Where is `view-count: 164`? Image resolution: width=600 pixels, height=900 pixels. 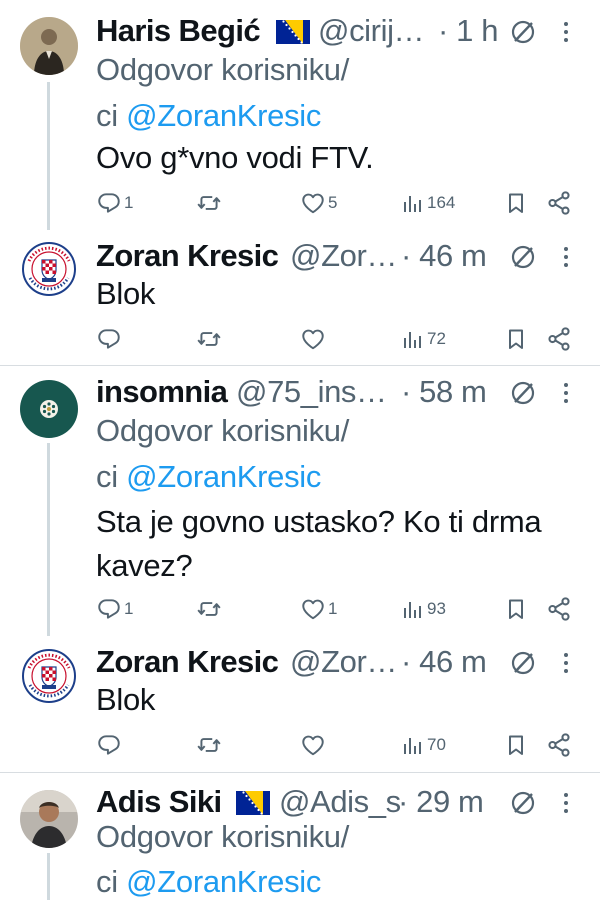 view-count: 164 is located at coordinates (441, 202).